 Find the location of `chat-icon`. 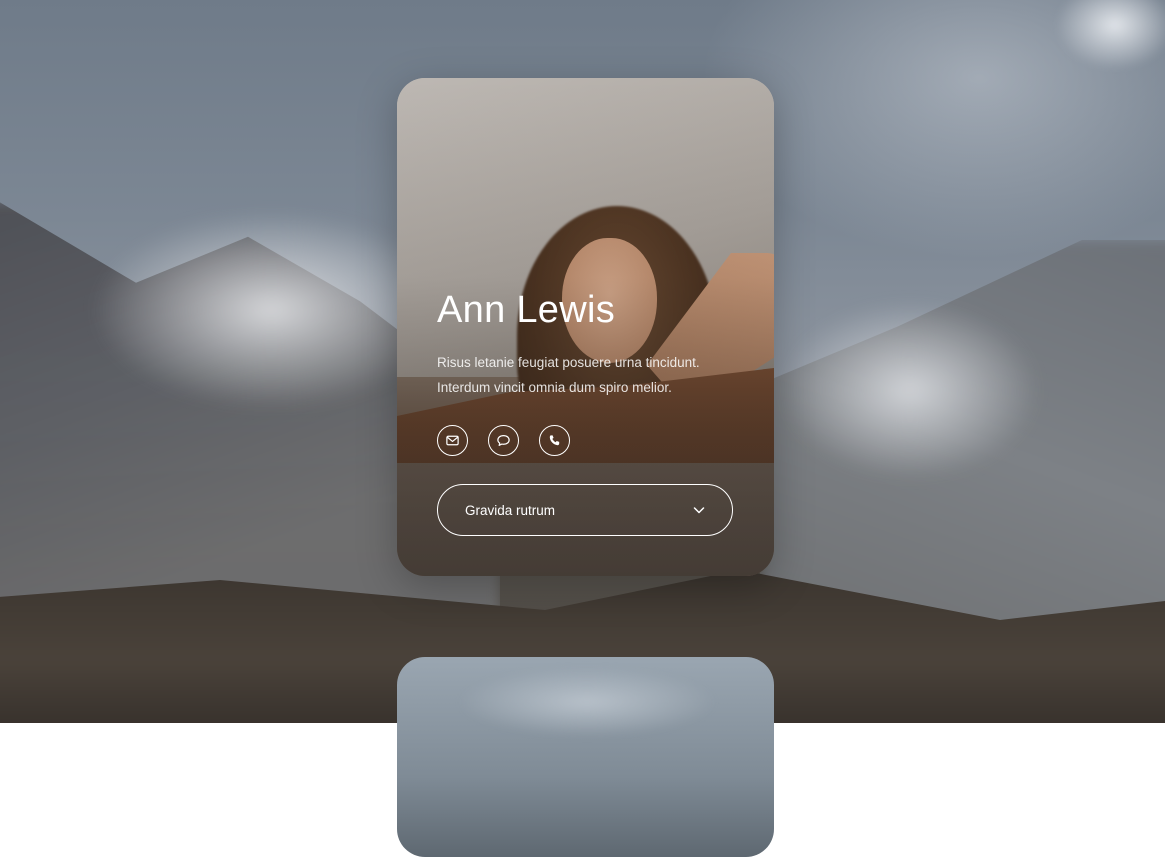

chat-icon is located at coordinates (503, 440).